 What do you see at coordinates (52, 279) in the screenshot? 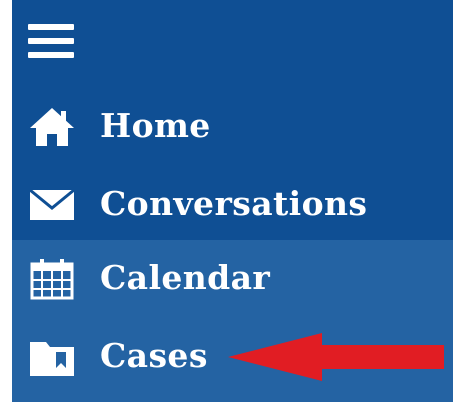
I see `calendar-icon` at bounding box center [52, 279].